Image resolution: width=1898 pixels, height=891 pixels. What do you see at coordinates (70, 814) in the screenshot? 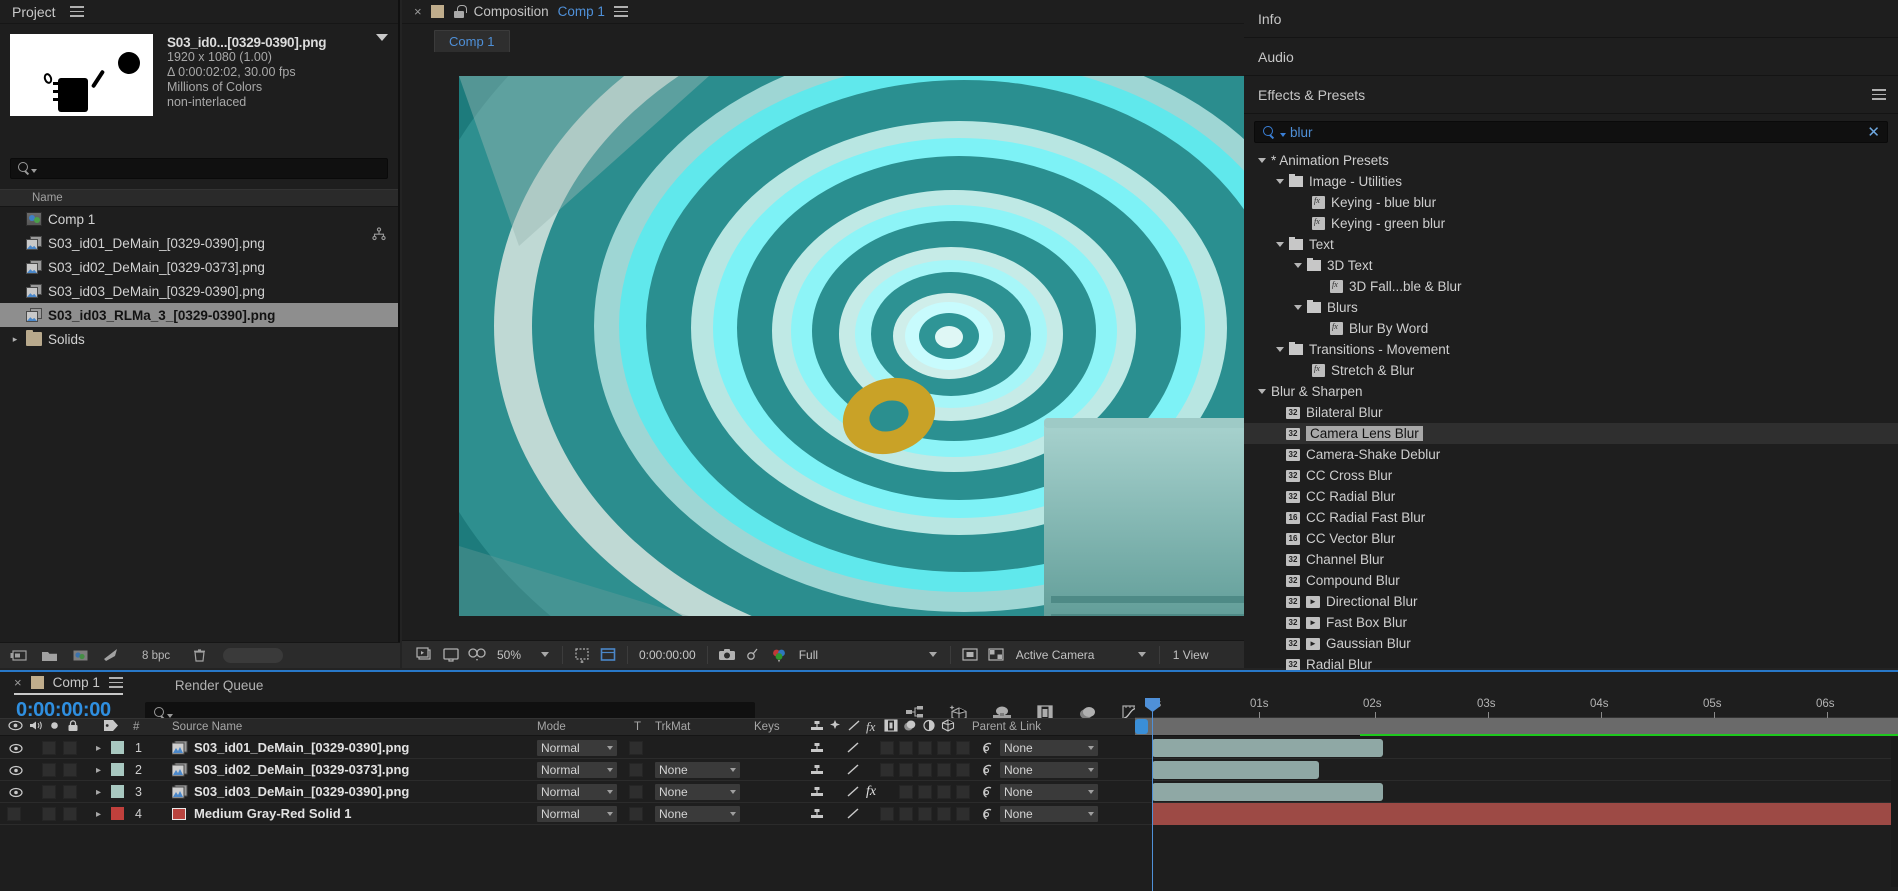
I see `solo-toggle-cell` at bounding box center [70, 814].